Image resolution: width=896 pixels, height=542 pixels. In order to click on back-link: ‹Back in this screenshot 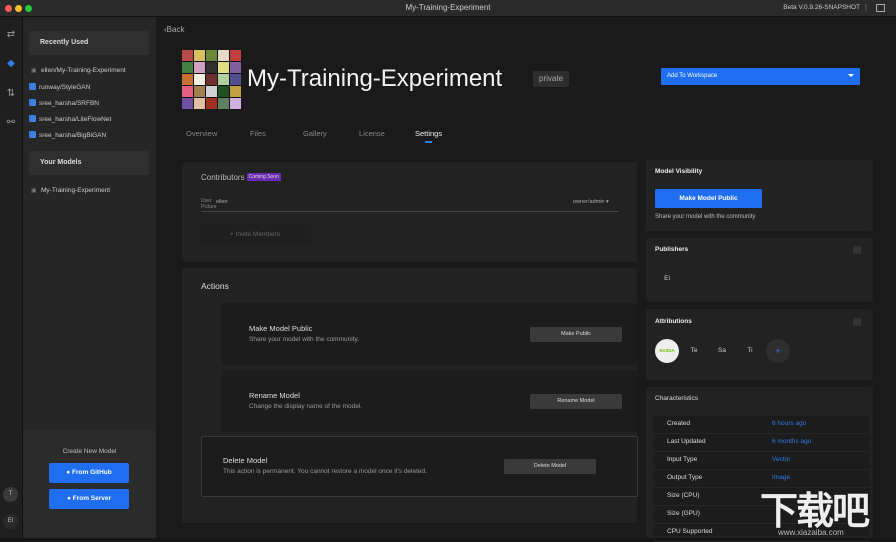, I will do `click(174, 29)`.